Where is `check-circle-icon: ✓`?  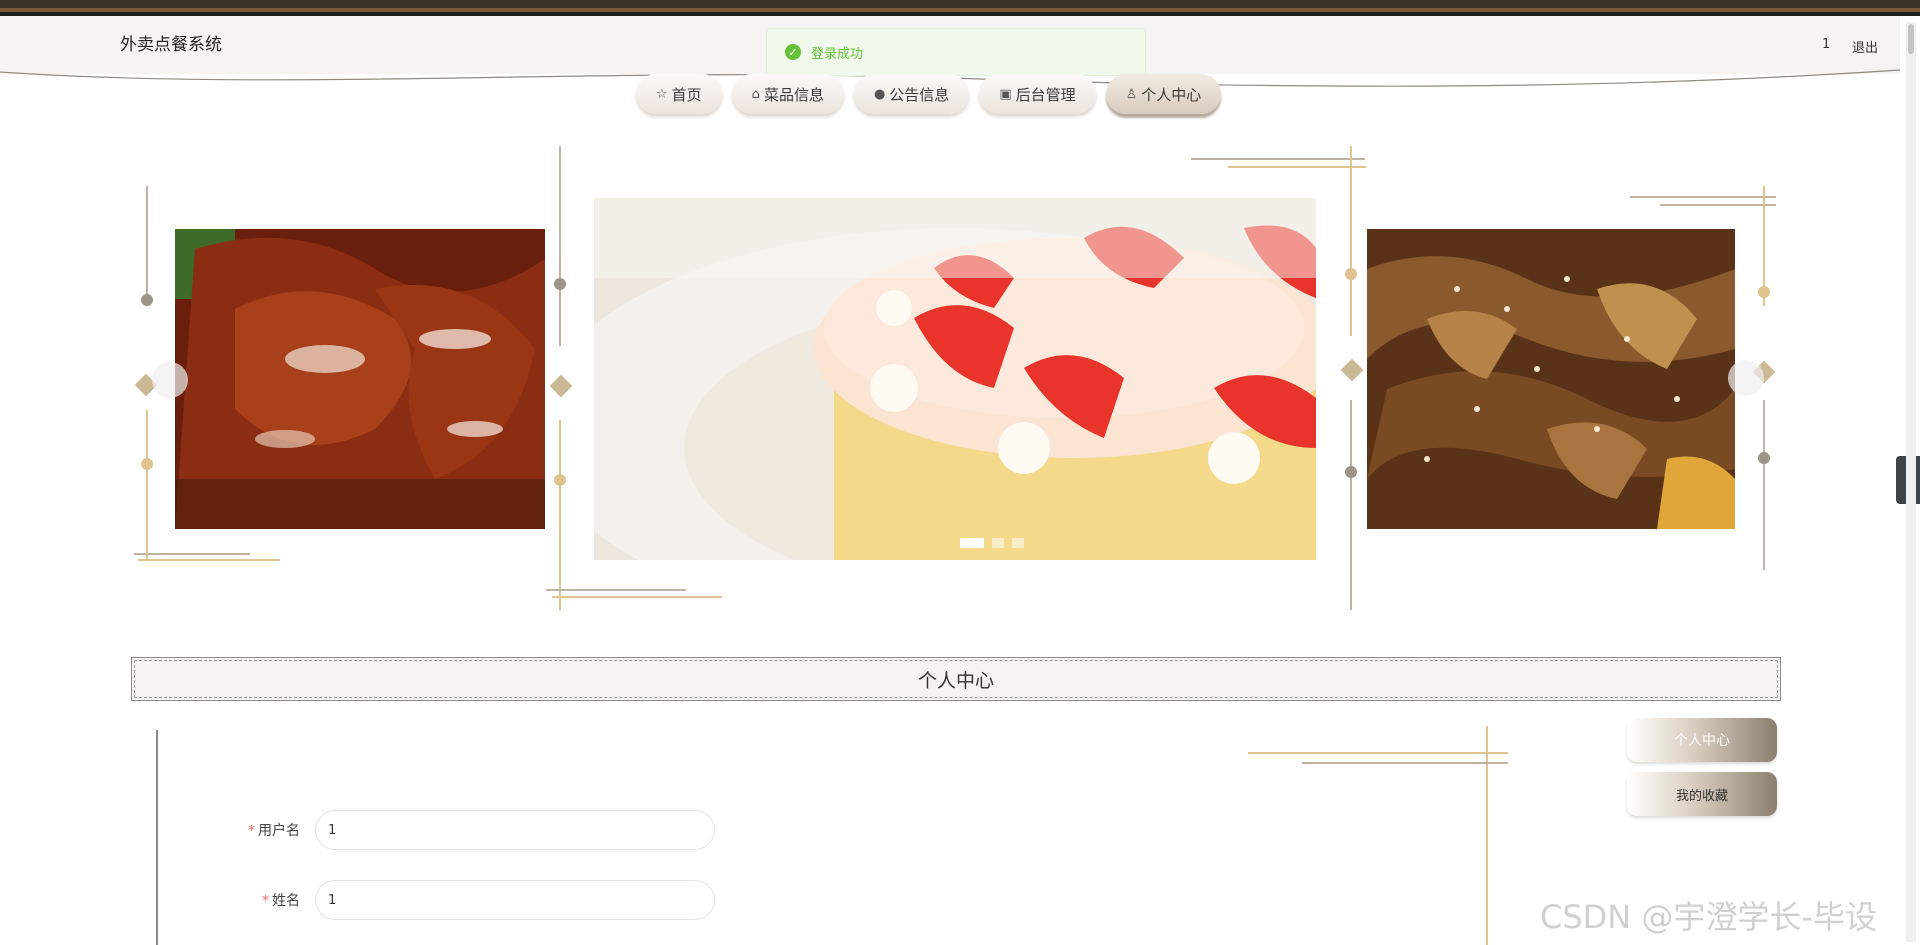 check-circle-icon: ✓ is located at coordinates (793, 52).